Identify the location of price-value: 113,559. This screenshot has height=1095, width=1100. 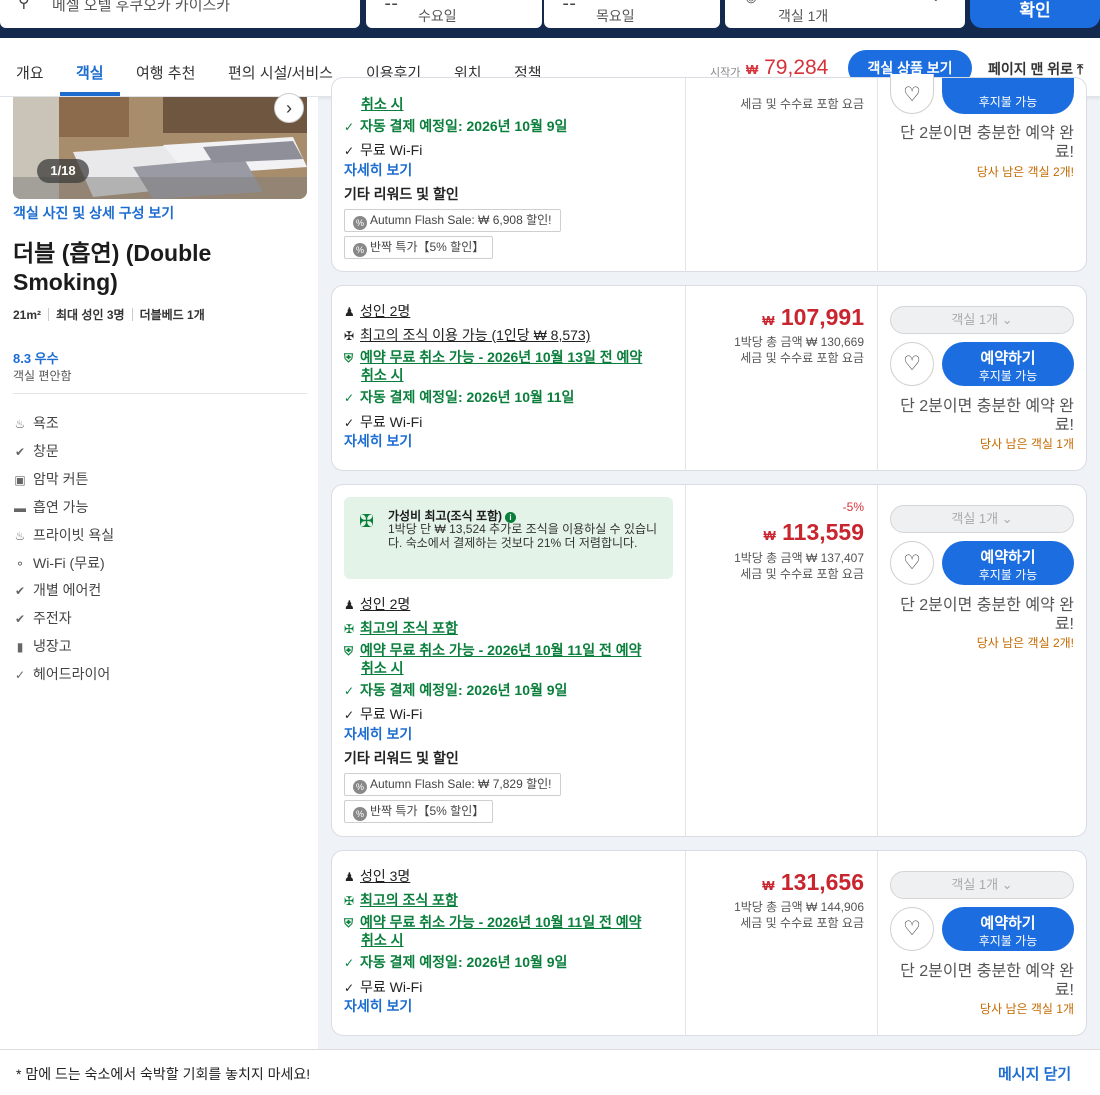
(823, 532).